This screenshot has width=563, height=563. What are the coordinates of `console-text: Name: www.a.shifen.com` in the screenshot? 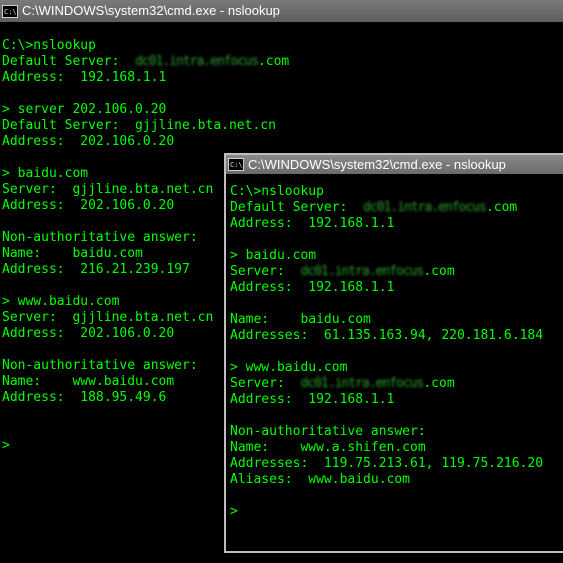 It's located at (328, 447).